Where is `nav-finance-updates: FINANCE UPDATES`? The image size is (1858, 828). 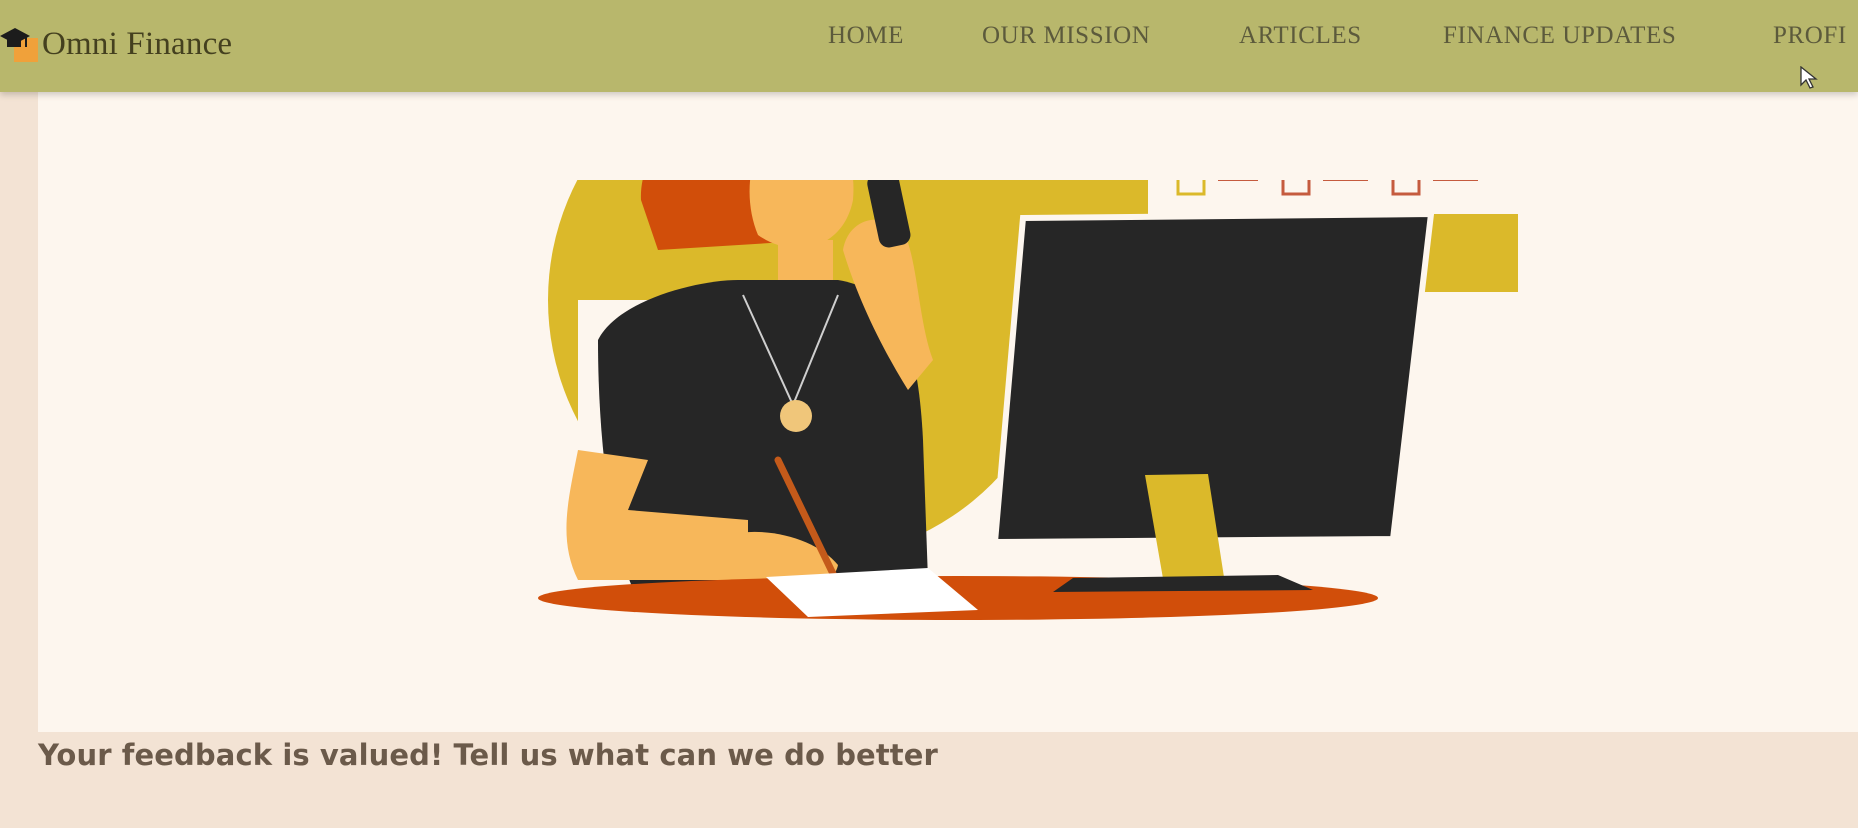
nav-finance-updates: FINANCE UPDATES is located at coordinates (1559, 36).